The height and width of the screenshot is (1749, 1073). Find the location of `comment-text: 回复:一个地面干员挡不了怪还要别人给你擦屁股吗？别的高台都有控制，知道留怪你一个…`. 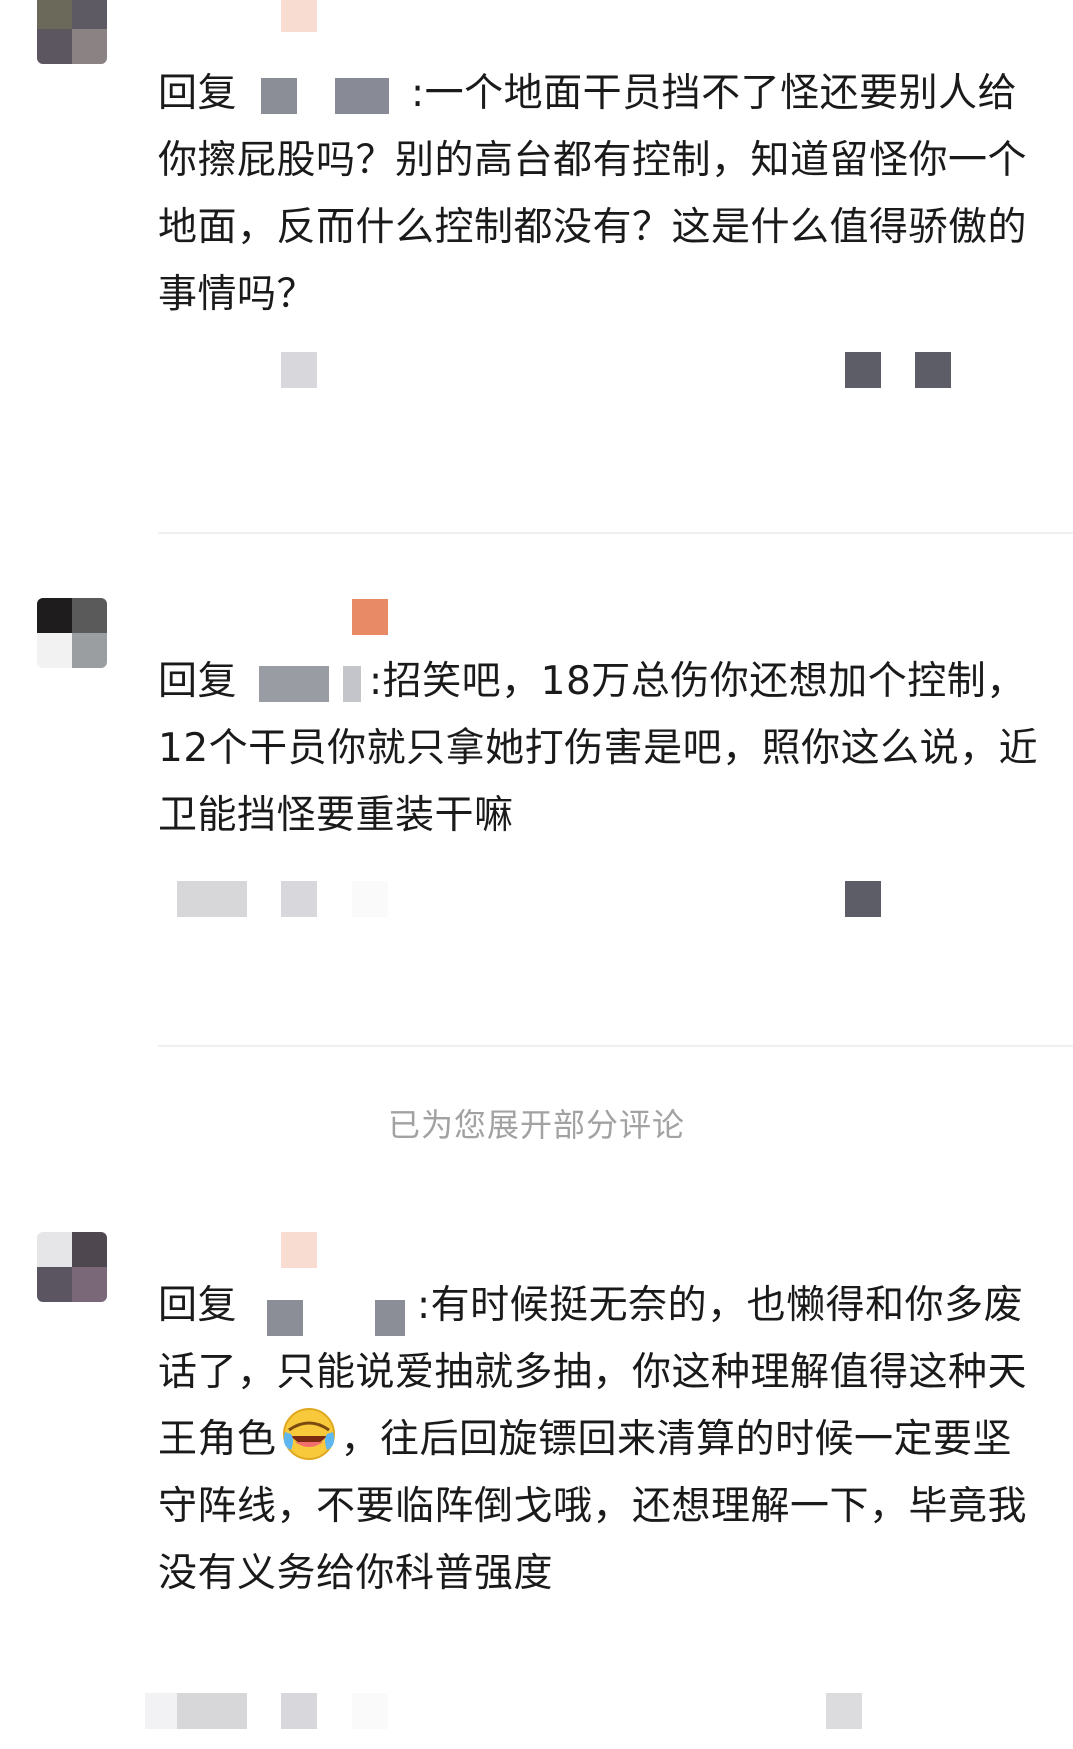

comment-text: 回复:一个地面干员挡不了怪还要别人给你擦屁股吗？别的高台都有控制，知道留怪你一个… is located at coordinates (599, 194).